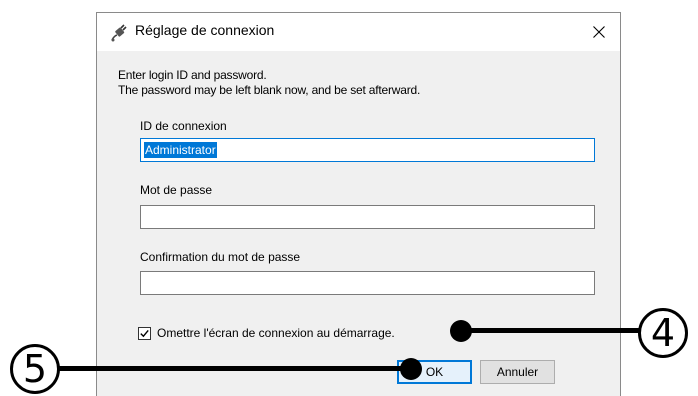 Image resolution: width=698 pixels, height=396 pixels. I want to click on callout-4-line, so click(551, 330).